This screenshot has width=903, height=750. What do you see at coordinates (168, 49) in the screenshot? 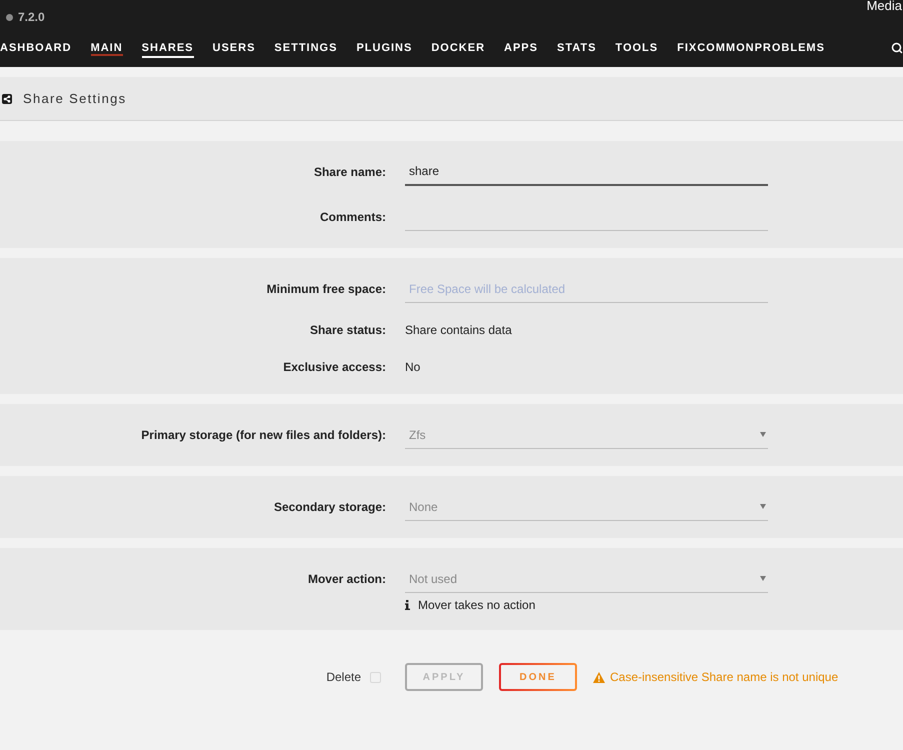
I see `nav-tab: SHARES` at bounding box center [168, 49].